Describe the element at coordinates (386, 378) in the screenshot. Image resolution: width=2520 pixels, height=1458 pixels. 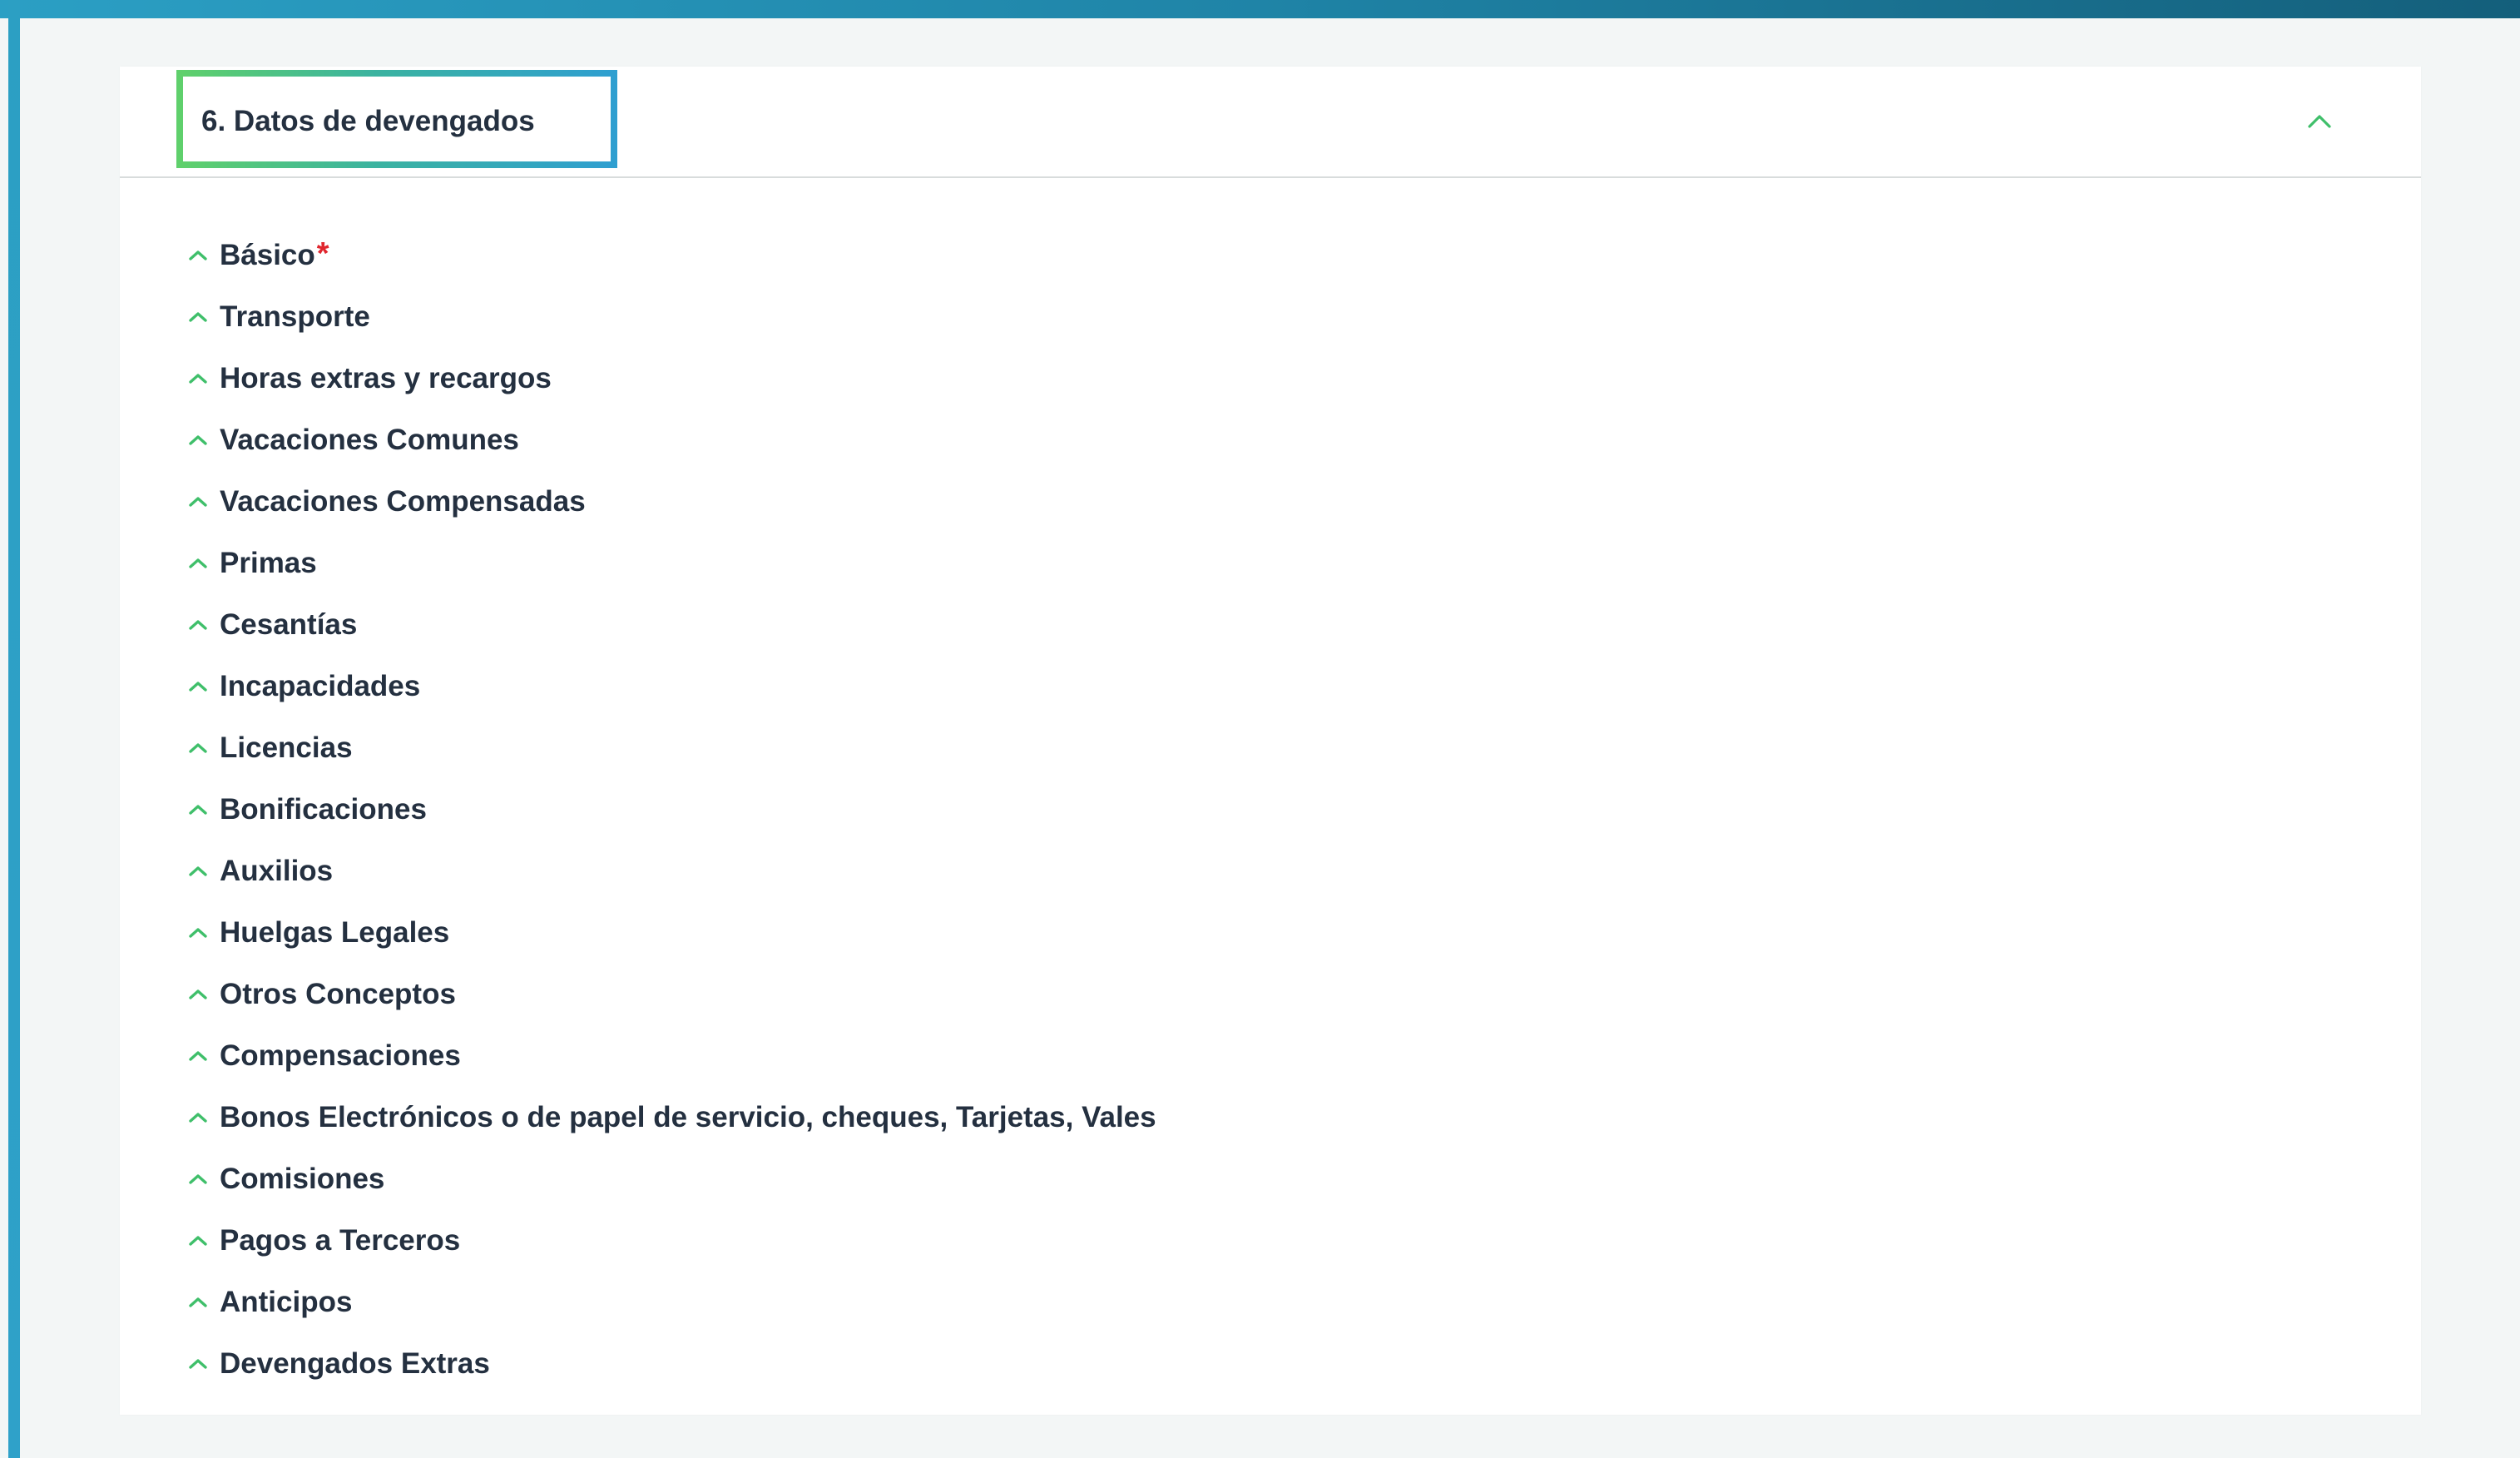
I see `accordion-item-label: Horas extras y recargos` at that location.